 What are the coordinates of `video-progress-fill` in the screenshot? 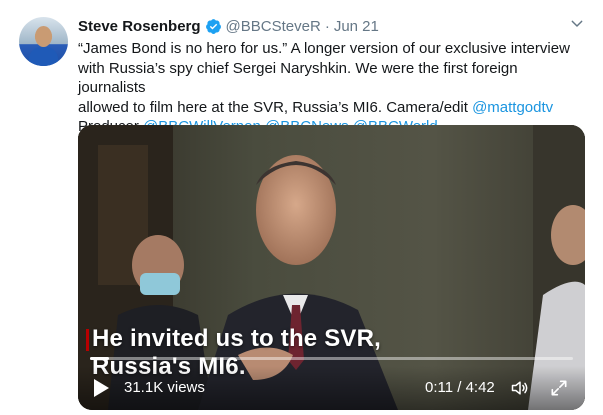 It's located at (100, 358).